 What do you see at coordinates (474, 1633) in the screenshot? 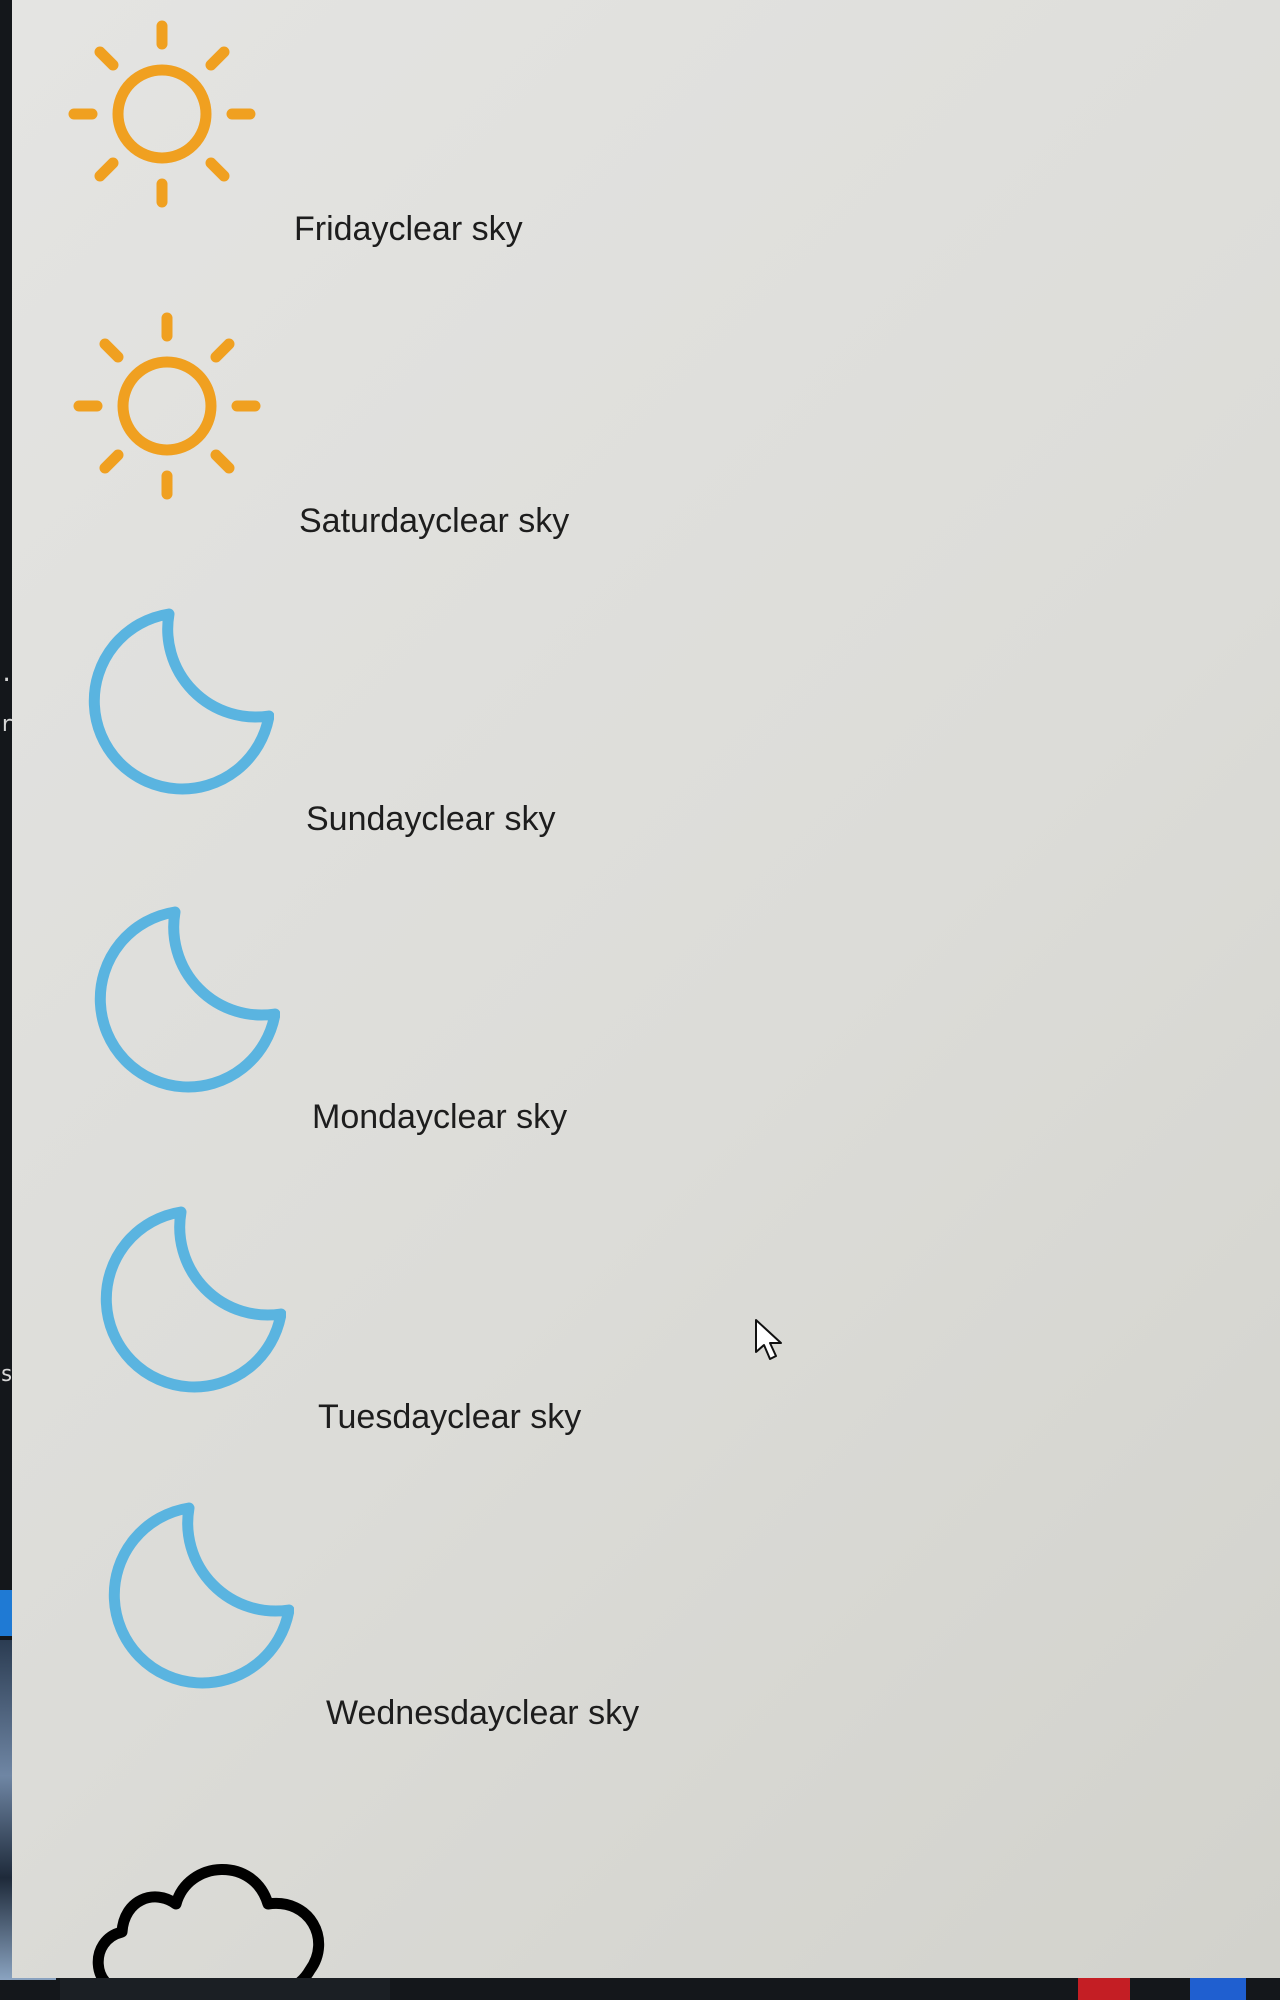
I see `forecast-item-wednesday: Wednesdayclear sky` at bounding box center [474, 1633].